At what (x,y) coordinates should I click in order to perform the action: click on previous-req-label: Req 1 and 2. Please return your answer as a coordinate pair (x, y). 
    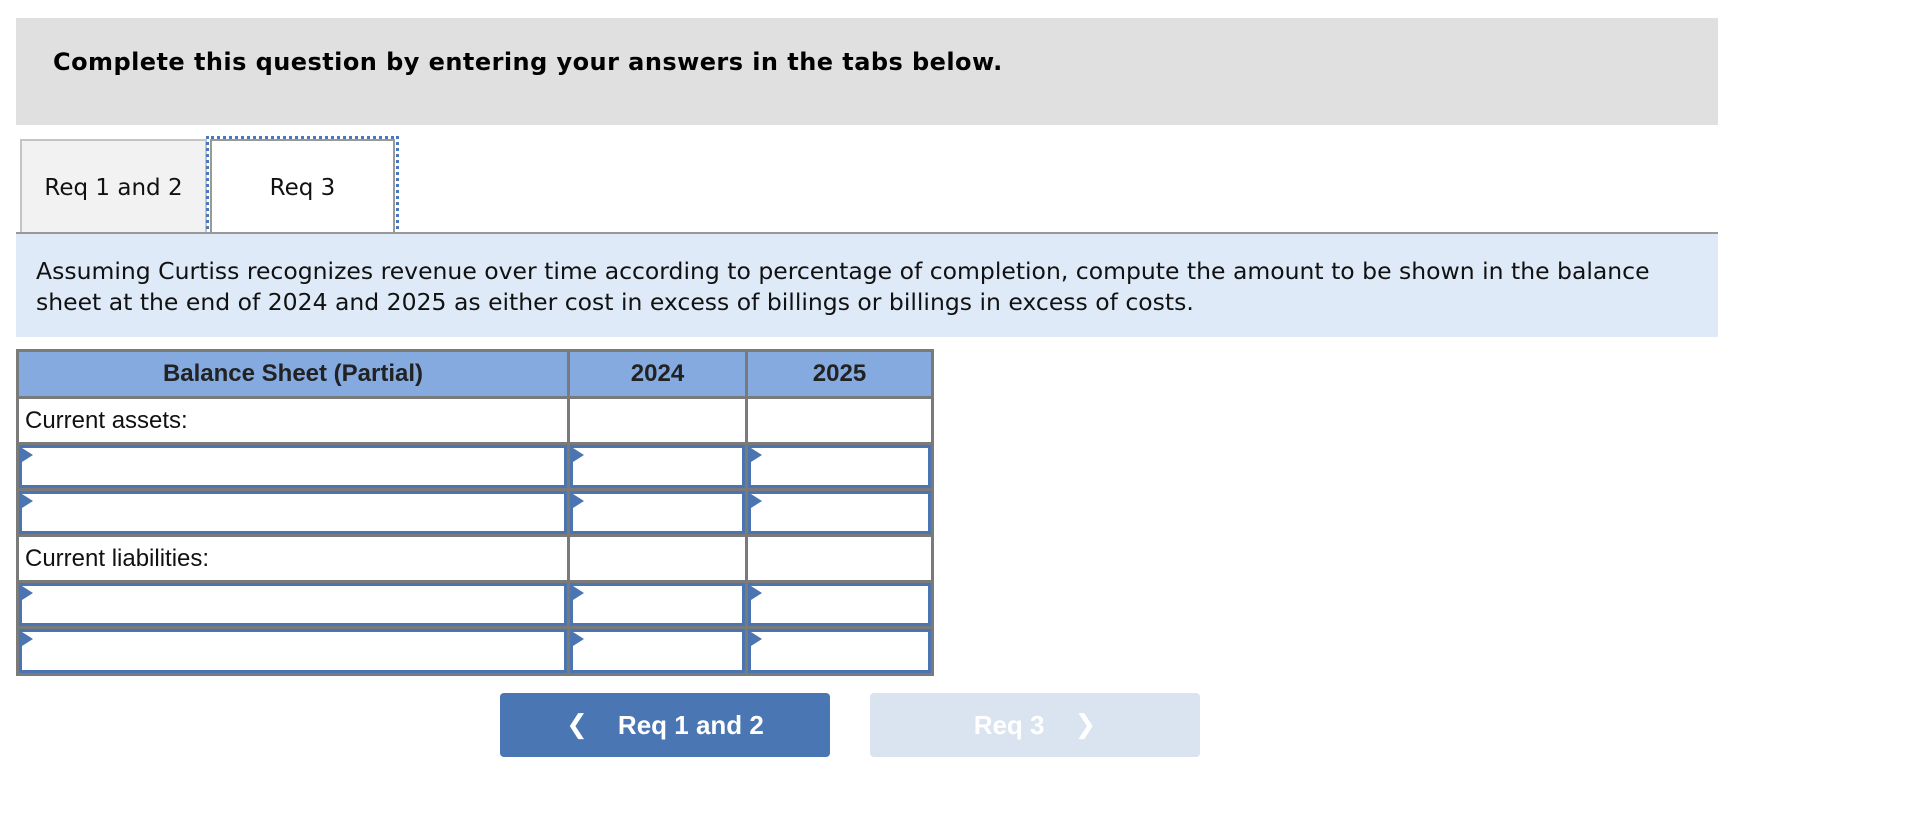
    Looking at the image, I should click on (690, 724).